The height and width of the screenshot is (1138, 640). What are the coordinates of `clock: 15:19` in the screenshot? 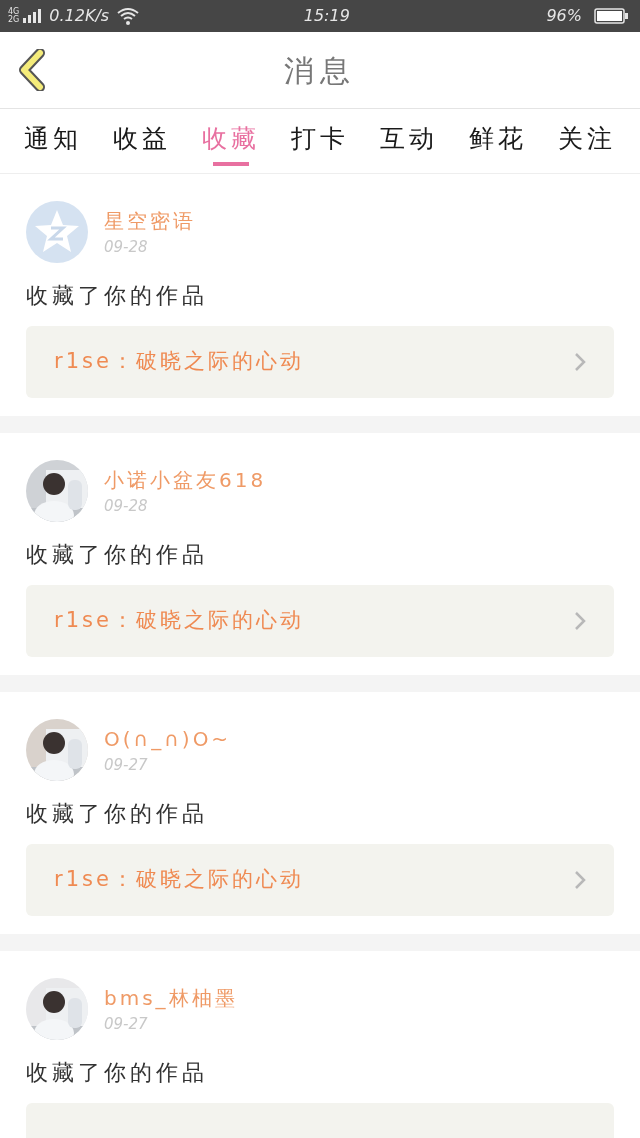 It's located at (326, 16).